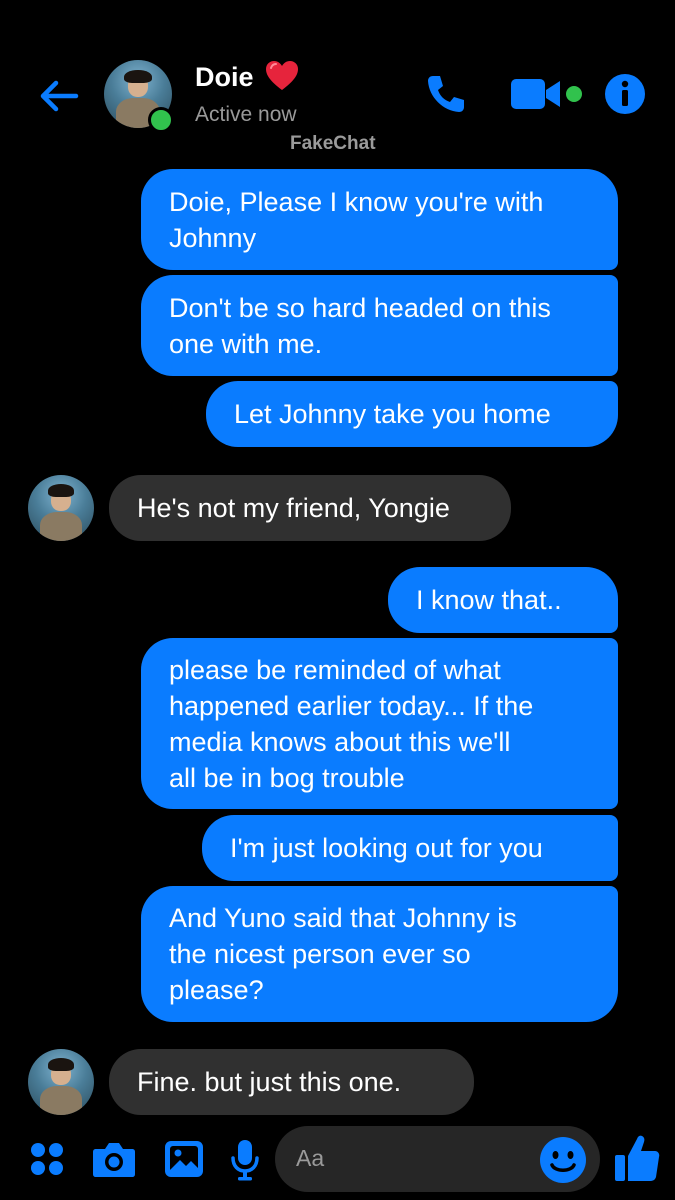 Image resolution: width=675 pixels, height=1200 pixels. What do you see at coordinates (333, 143) in the screenshot?
I see `watermark: FakeChat` at bounding box center [333, 143].